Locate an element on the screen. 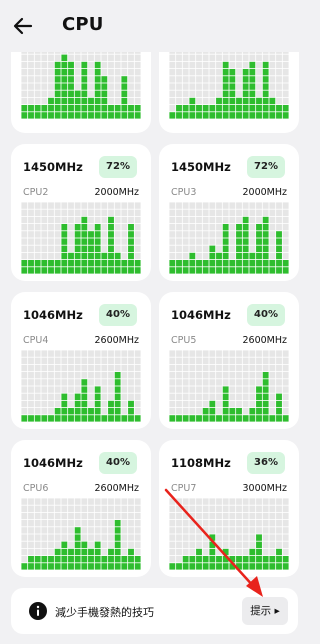  core-load-badge: 40% is located at coordinates (118, 315).